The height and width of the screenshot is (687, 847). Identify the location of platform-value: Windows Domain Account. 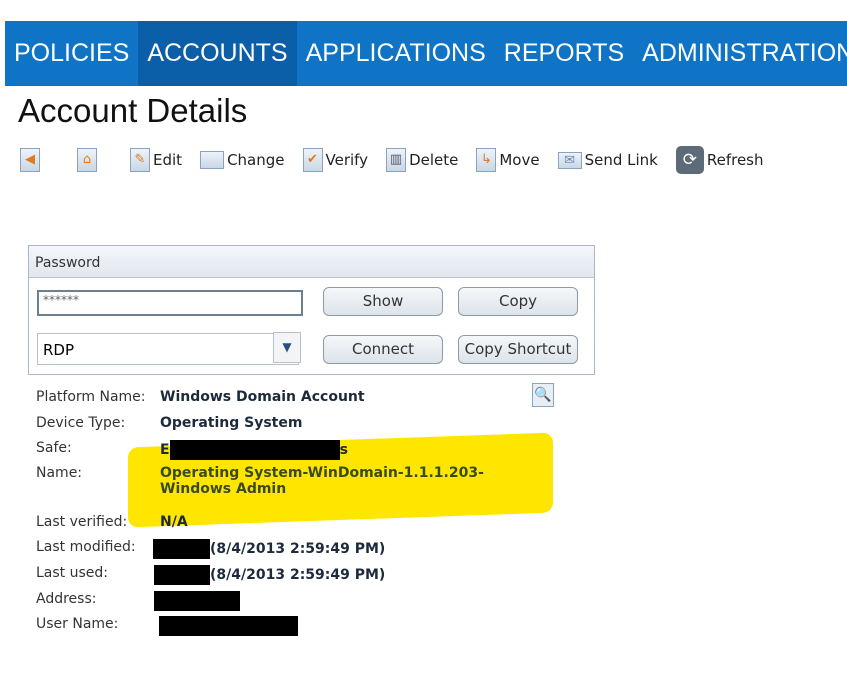
(262, 397).